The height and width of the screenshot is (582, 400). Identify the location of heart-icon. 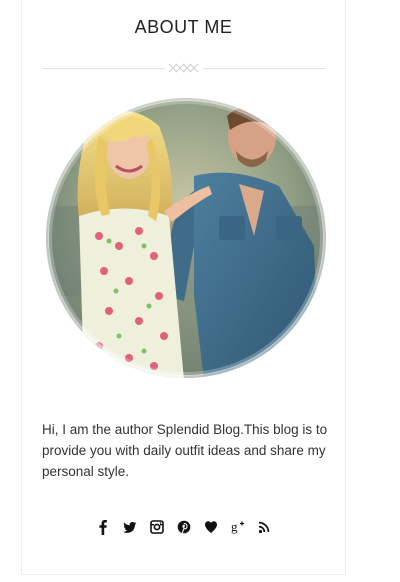
(210, 527).